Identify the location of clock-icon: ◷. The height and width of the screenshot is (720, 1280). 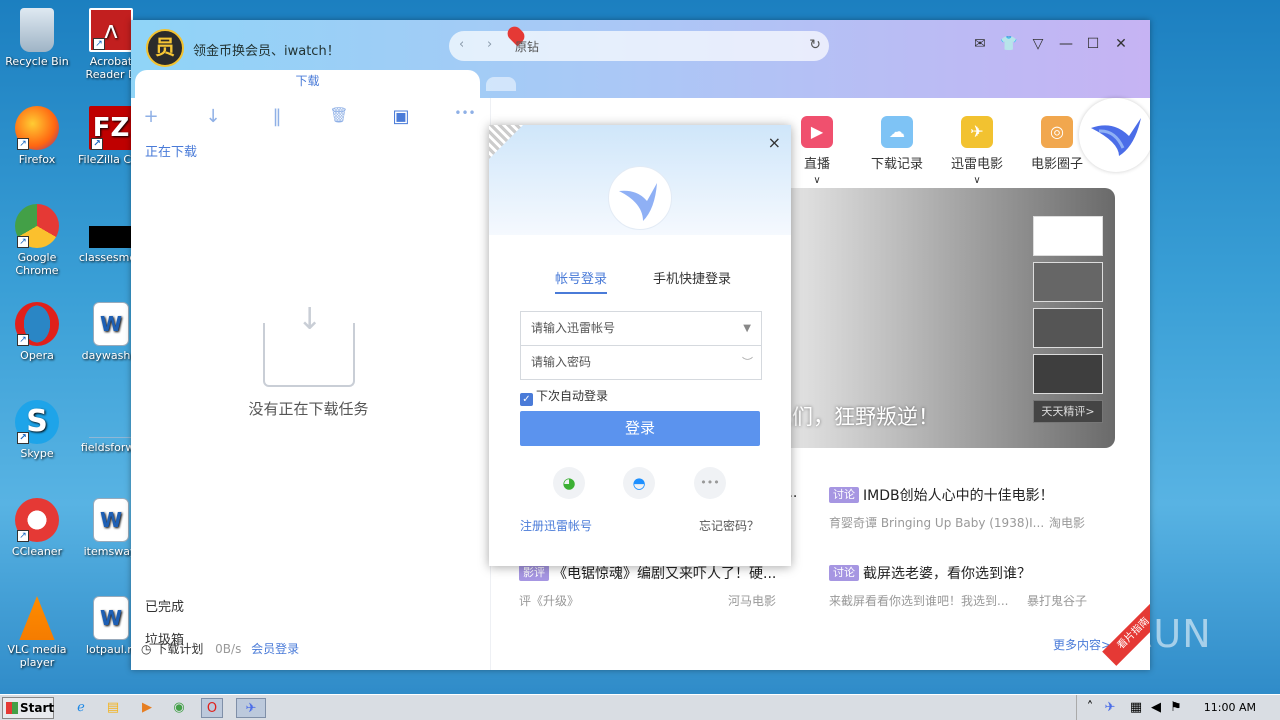
(146, 649).